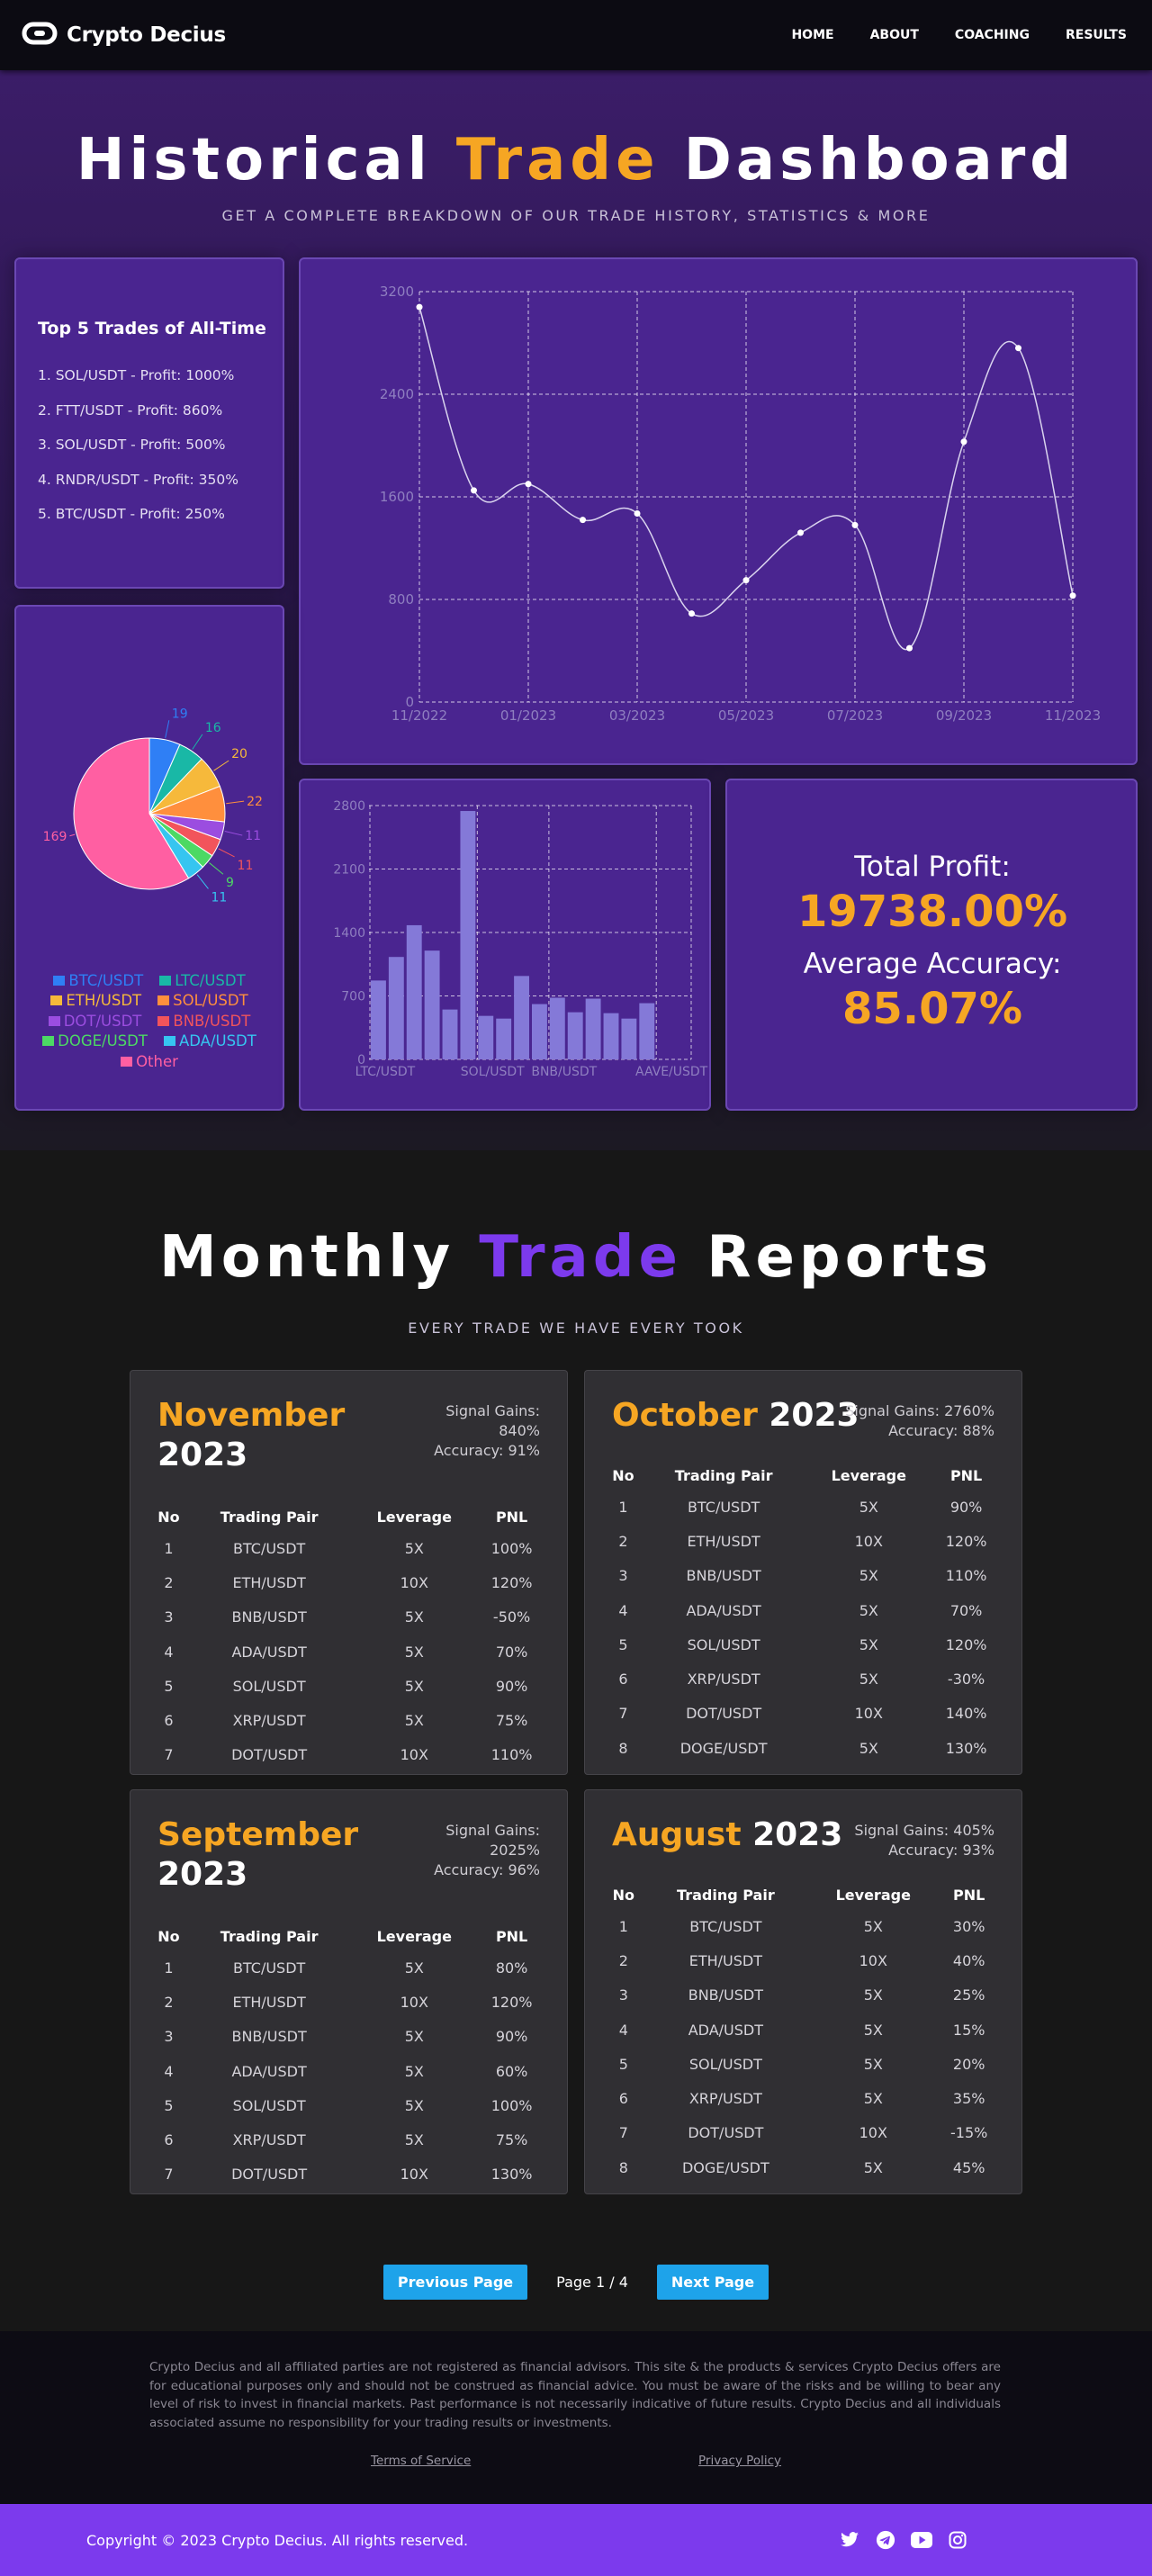 This screenshot has height=2576, width=1152. Describe the element at coordinates (124, 35) in the screenshot. I see `brand: Crypto Decius` at that location.